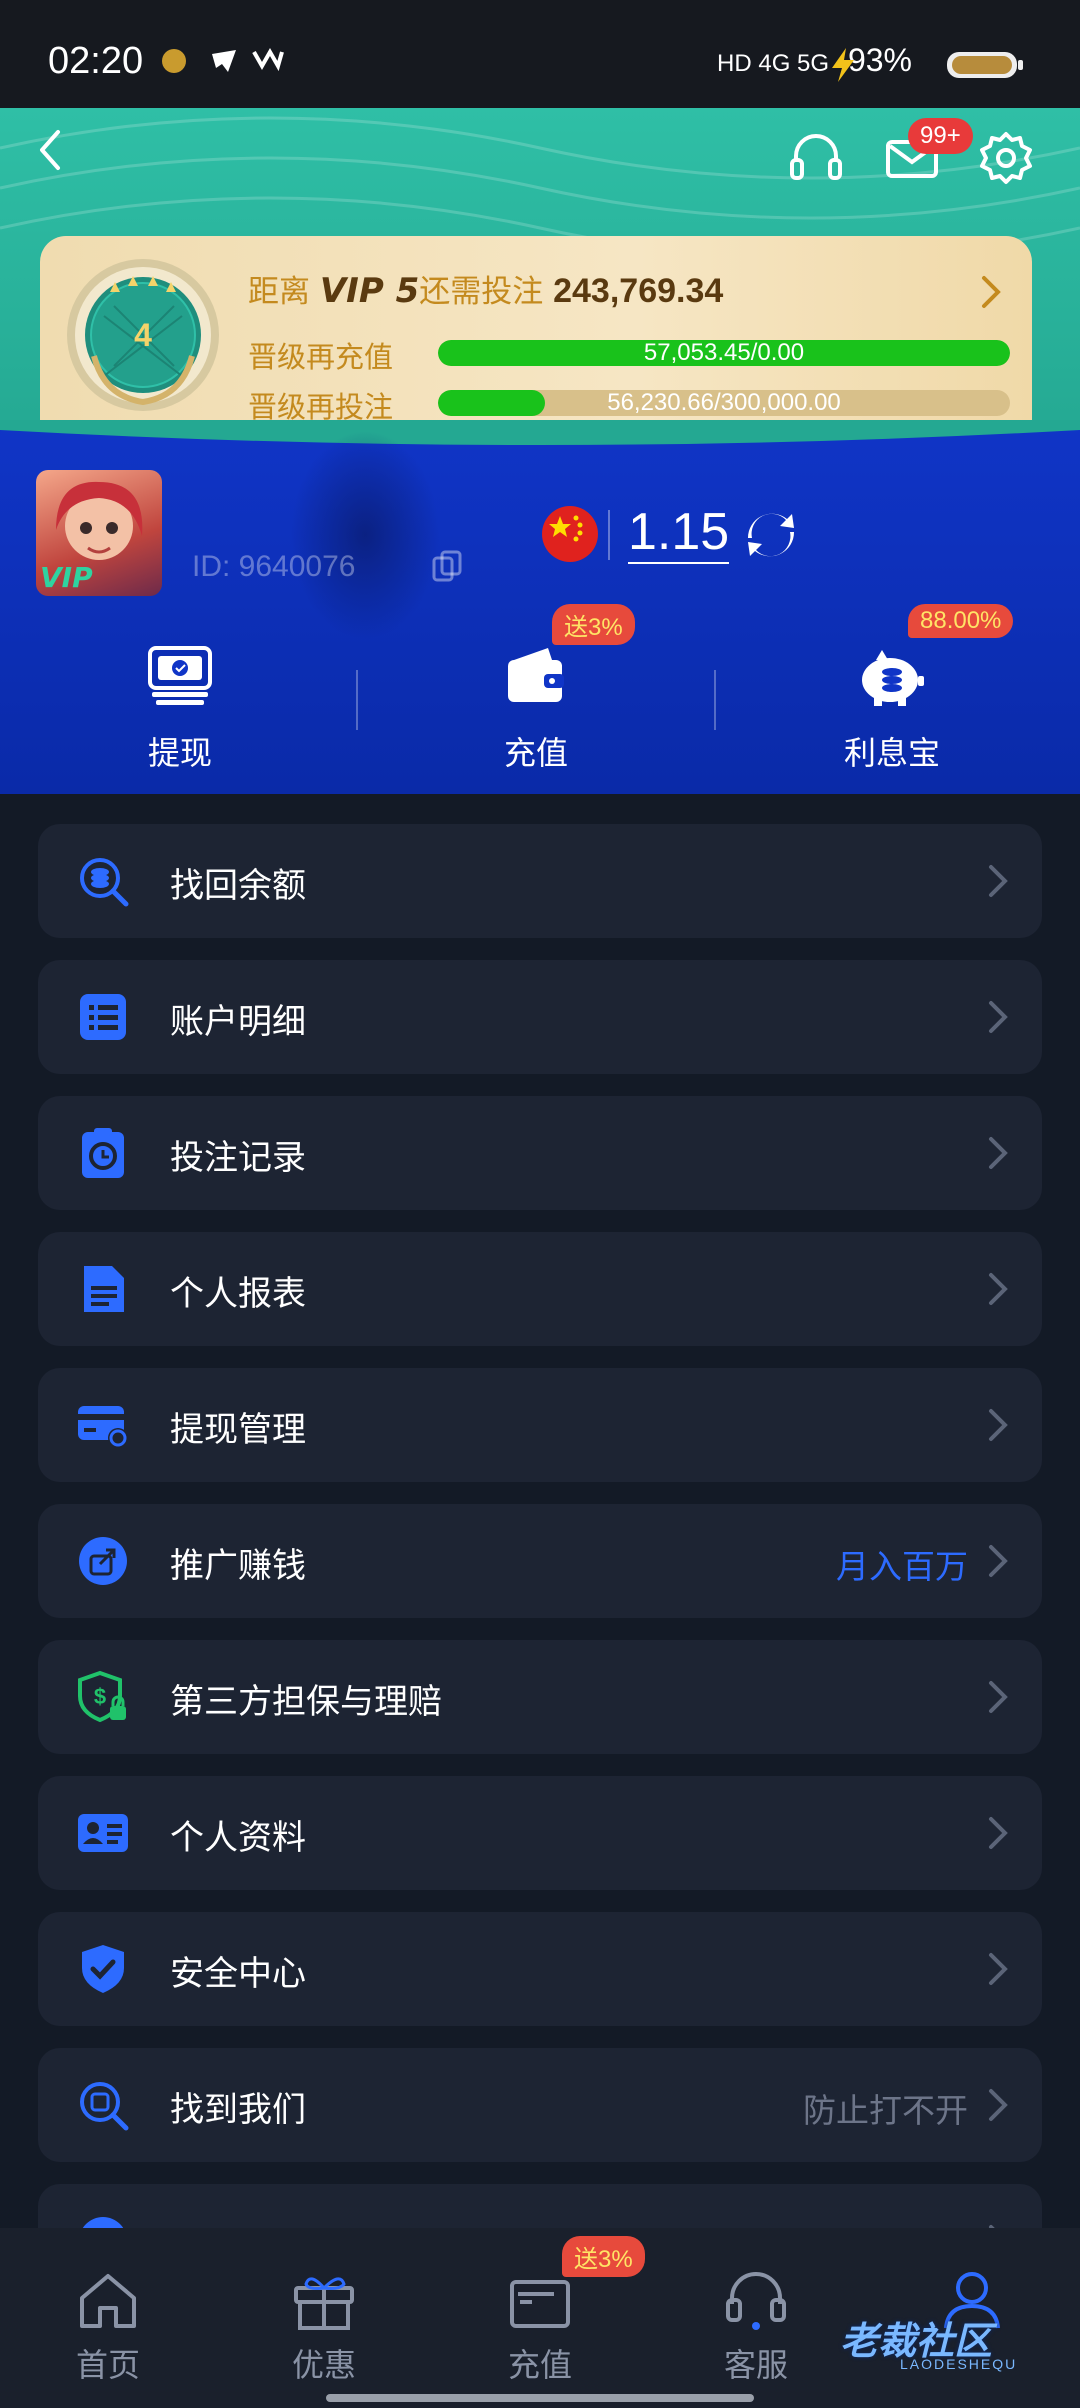 The image size is (1080, 2408). I want to click on interest-rate-badge: 88.00%, so click(961, 621).